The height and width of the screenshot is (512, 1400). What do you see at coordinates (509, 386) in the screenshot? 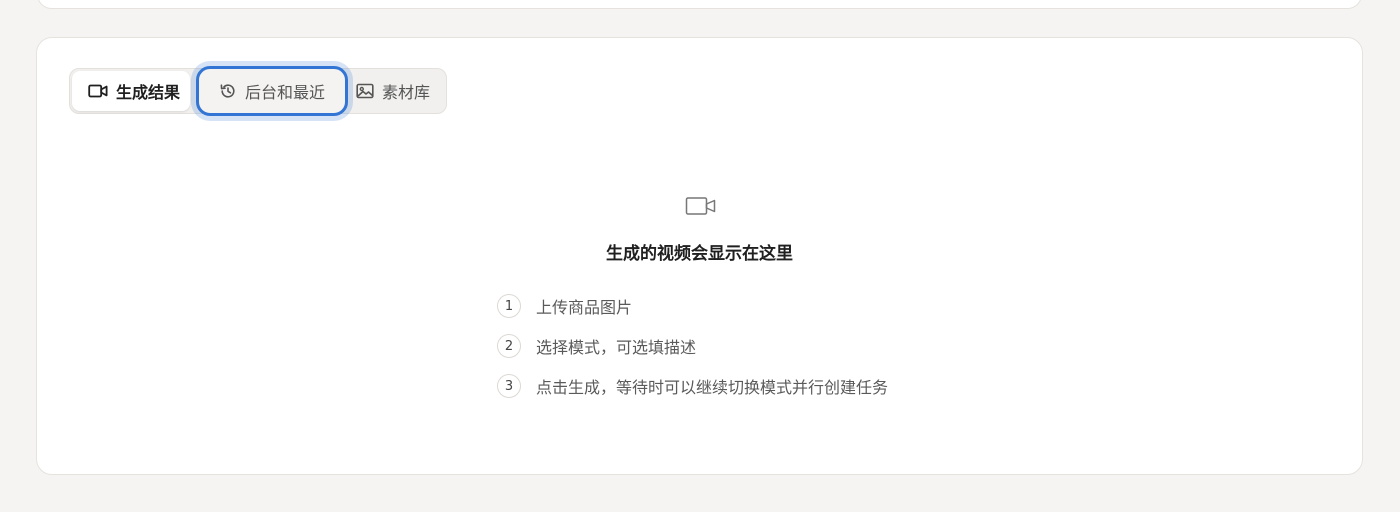
I see `step-number-badge: 3` at bounding box center [509, 386].